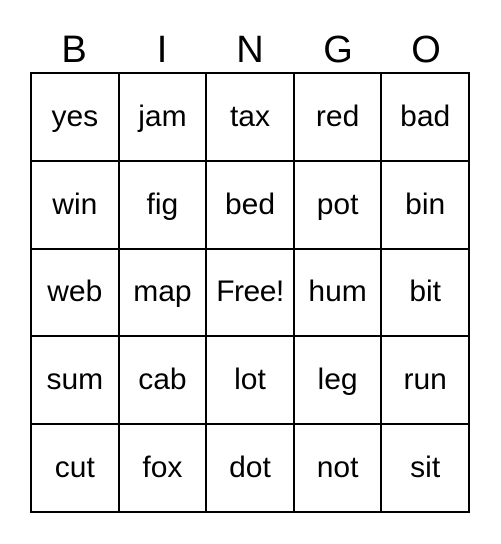 The height and width of the screenshot is (544, 501). I want to click on bingo-row-5: cut fox dot not sit, so click(250, 468).